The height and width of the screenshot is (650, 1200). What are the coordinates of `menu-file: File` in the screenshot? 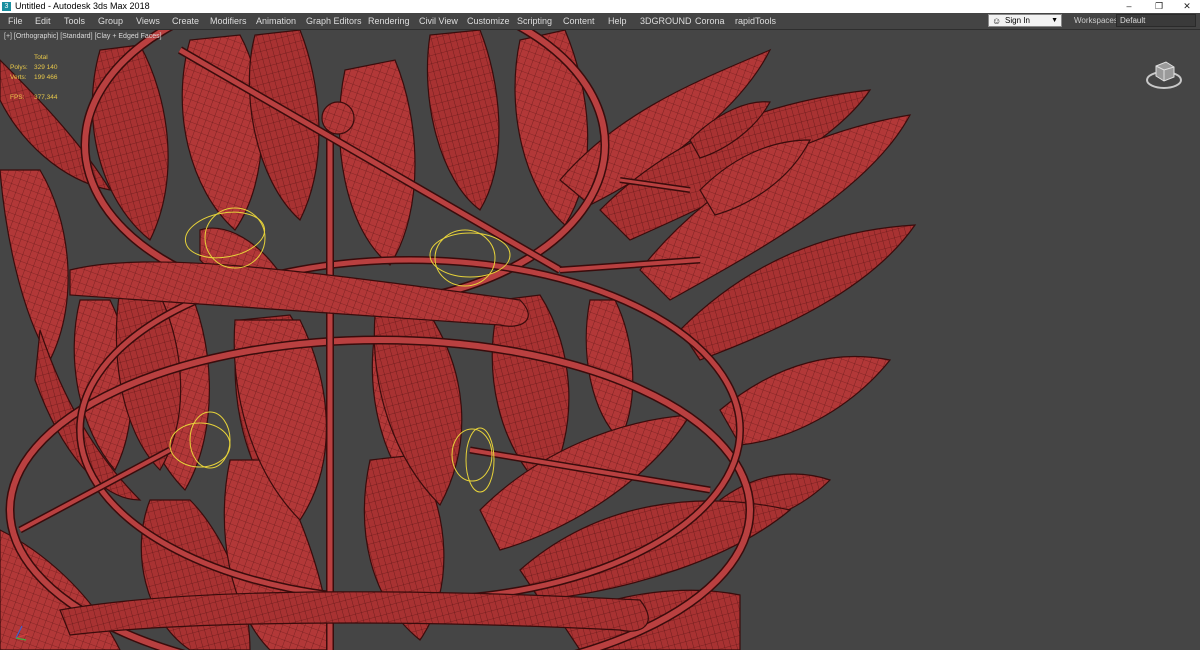 It's located at (15, 21).